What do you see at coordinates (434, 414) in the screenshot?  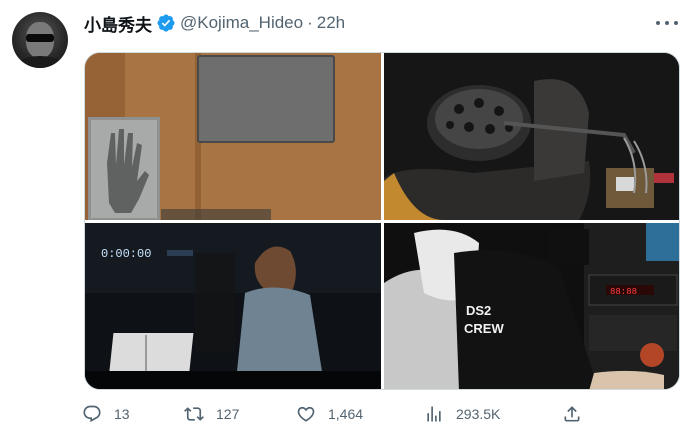 I see `views-icon` at bounding box center [434, 414].